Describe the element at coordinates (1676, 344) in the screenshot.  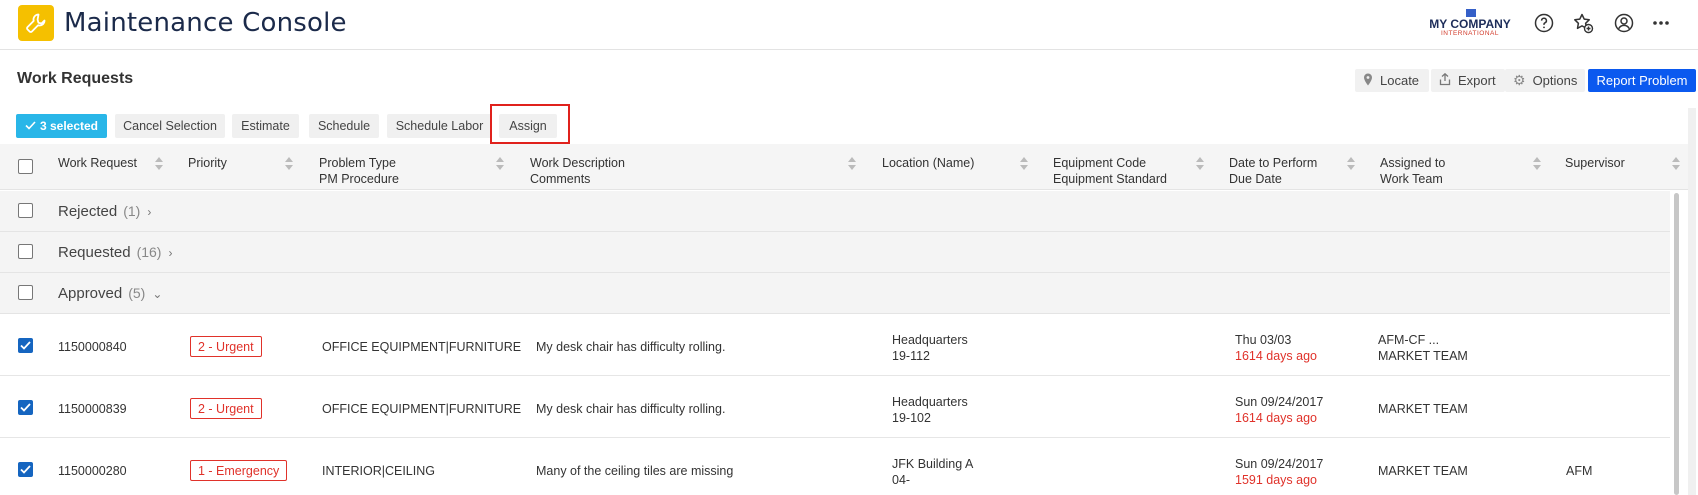
I see `table-scrollbar-thumb` at that location.